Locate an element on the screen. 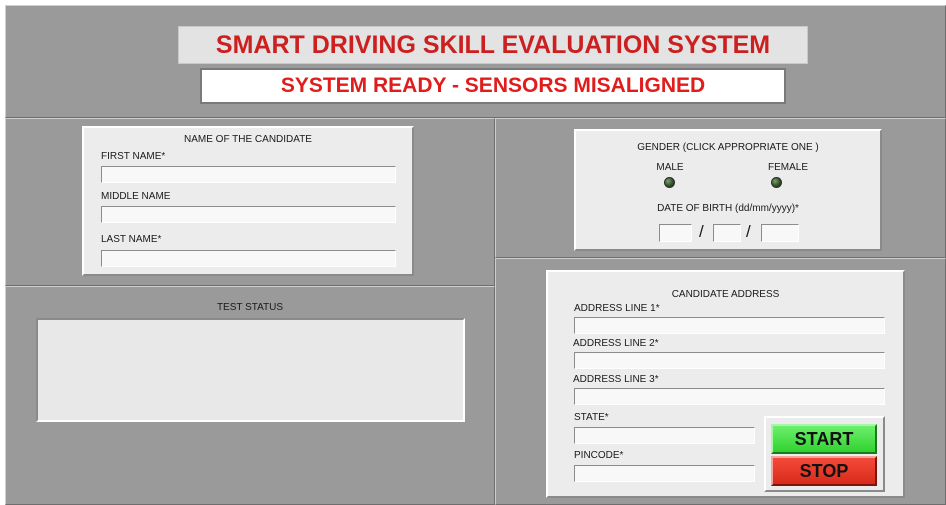 This screenshot has width=946, height=505. address-line3-input is located at coordinates (729, 396).